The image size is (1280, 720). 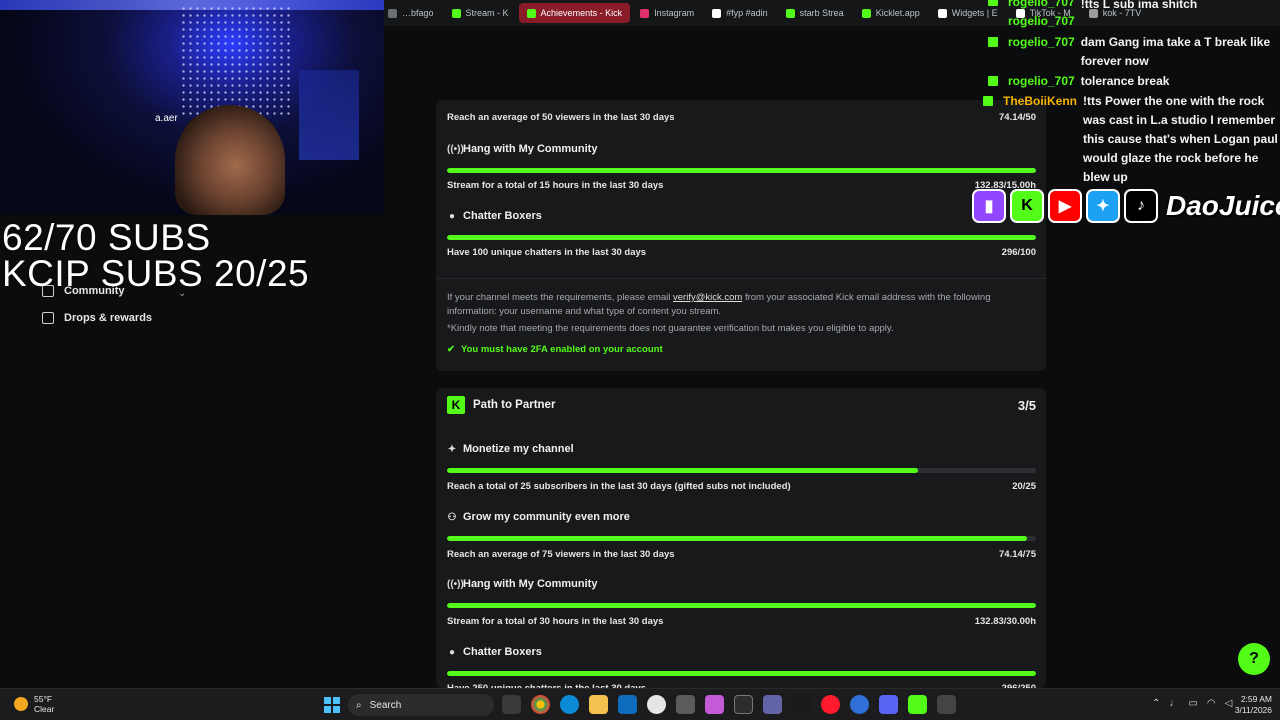 What do you see at coordinates (97, 318) in the screenshot?
I see `sidebar-item-drops: Drops & rewards` at bounding box center [97, 318].